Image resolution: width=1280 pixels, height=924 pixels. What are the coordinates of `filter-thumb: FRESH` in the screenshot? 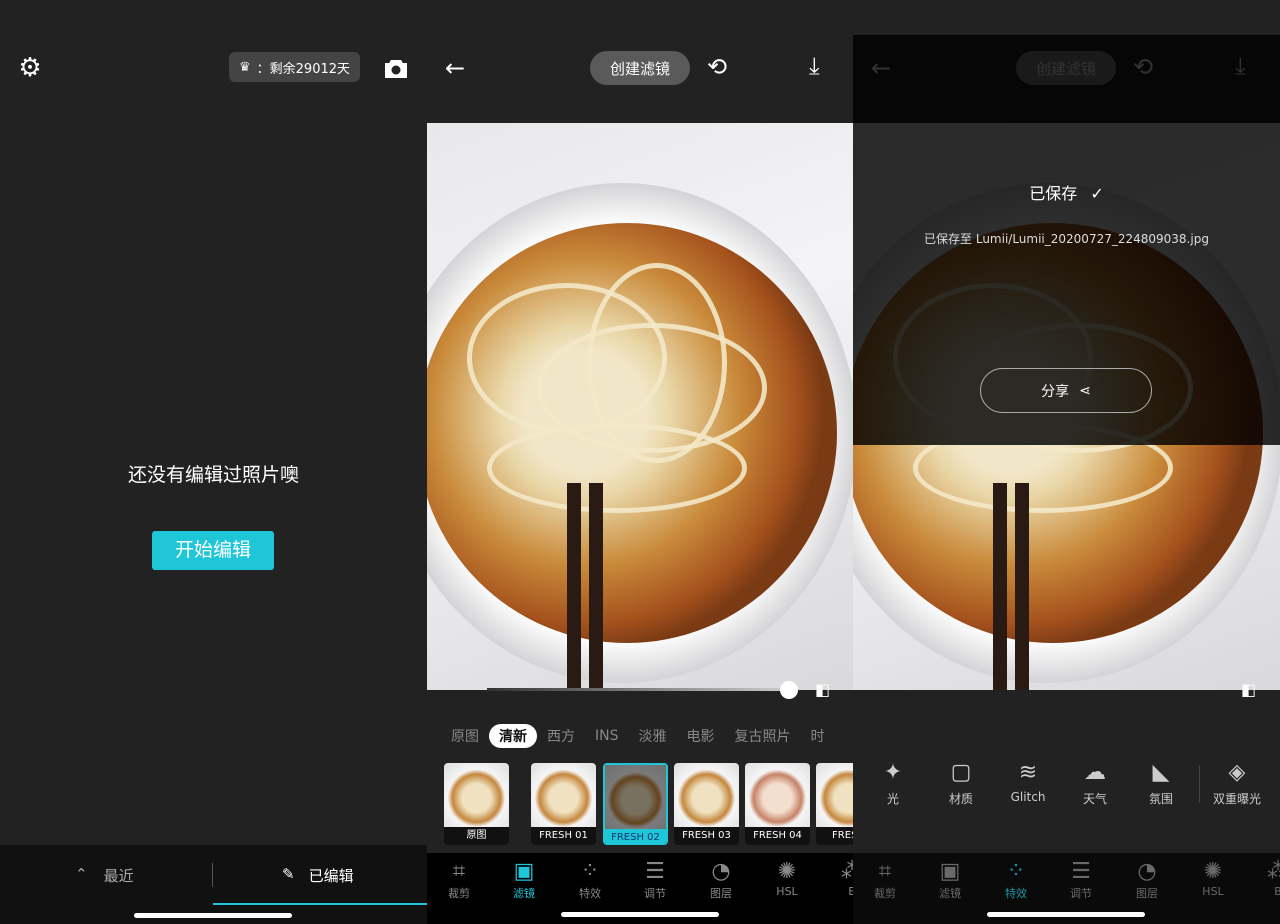 It's located at (834, 804).